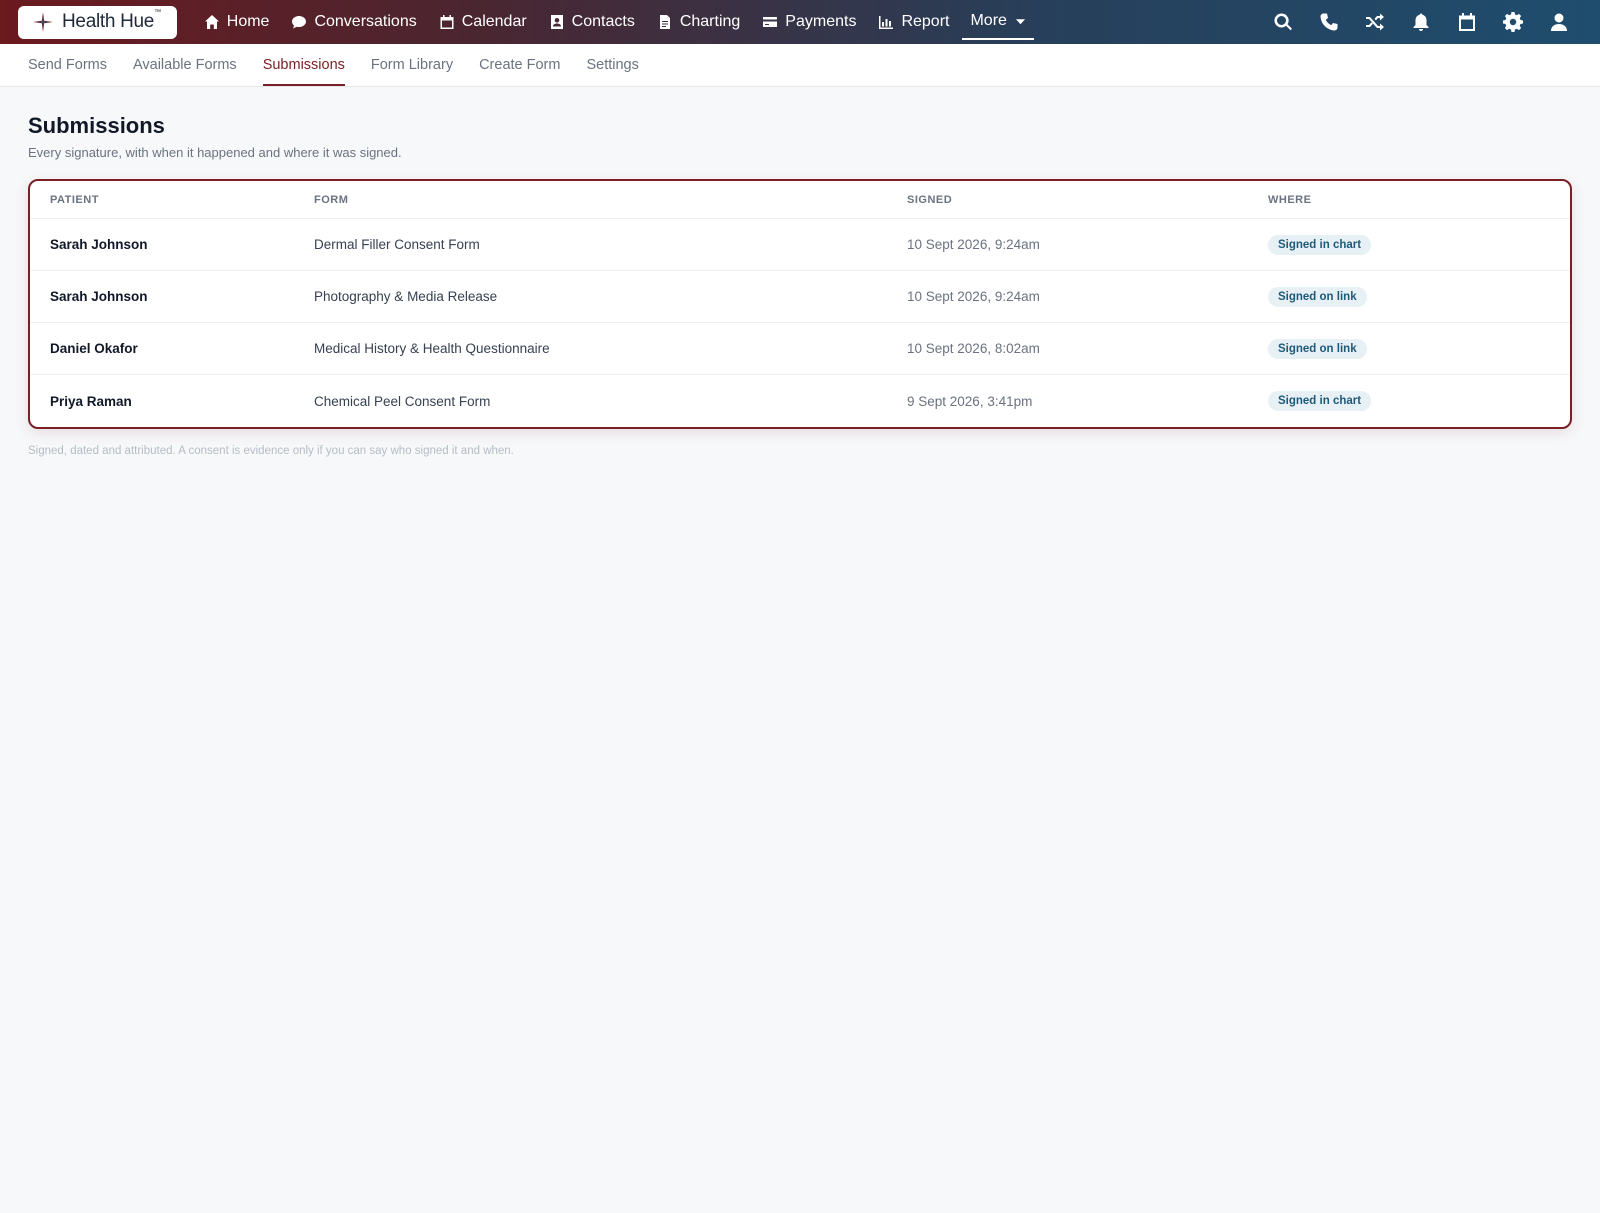 The width and height of the screenshot is (1600, 1213). I want to click on tab-send-forms: Send Forms, so click(74, 65).